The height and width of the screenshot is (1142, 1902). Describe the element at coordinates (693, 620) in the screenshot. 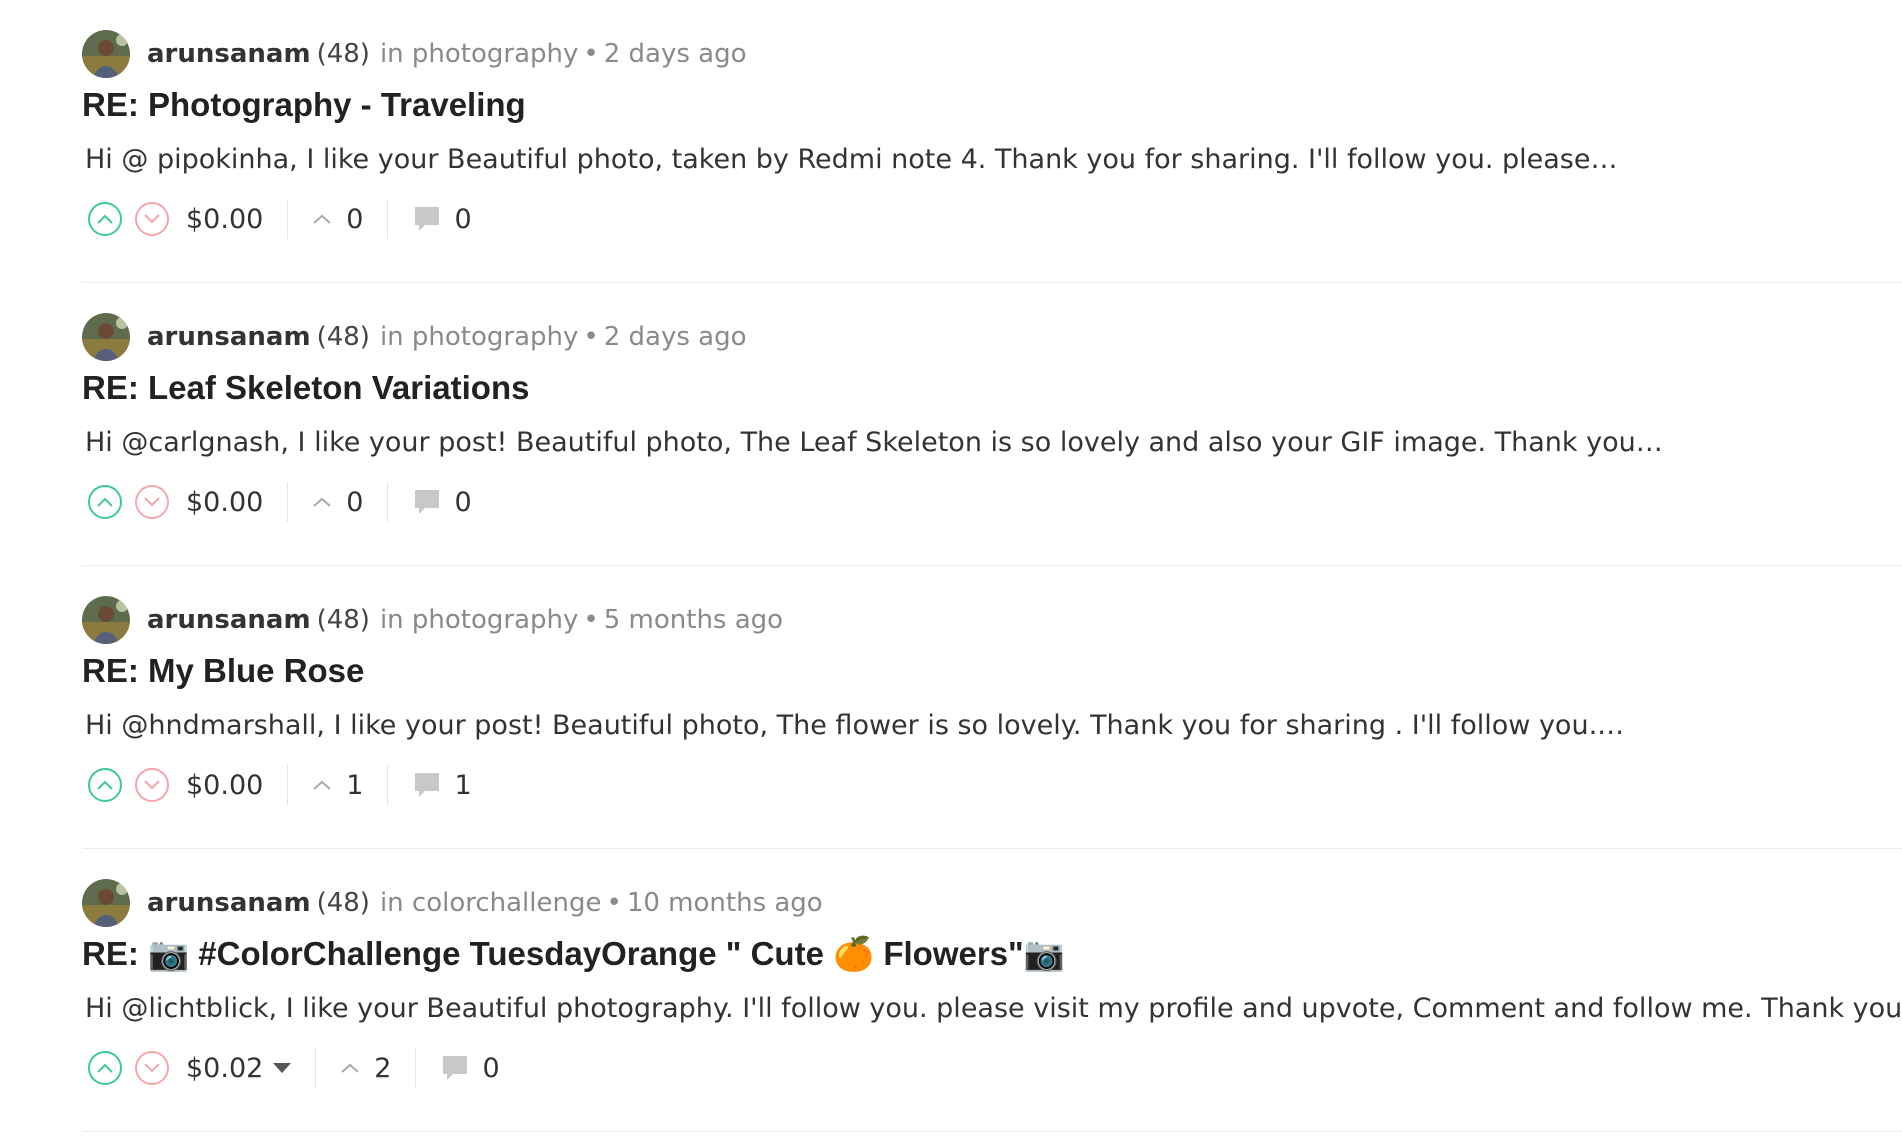

I see `post-time: 5 months ago` at that location.